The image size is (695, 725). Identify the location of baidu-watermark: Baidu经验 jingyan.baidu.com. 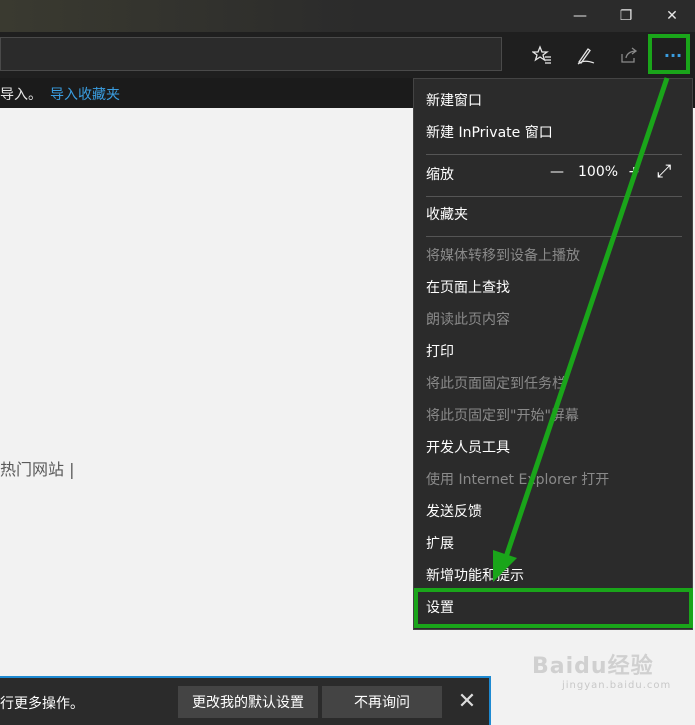
(601, 669).